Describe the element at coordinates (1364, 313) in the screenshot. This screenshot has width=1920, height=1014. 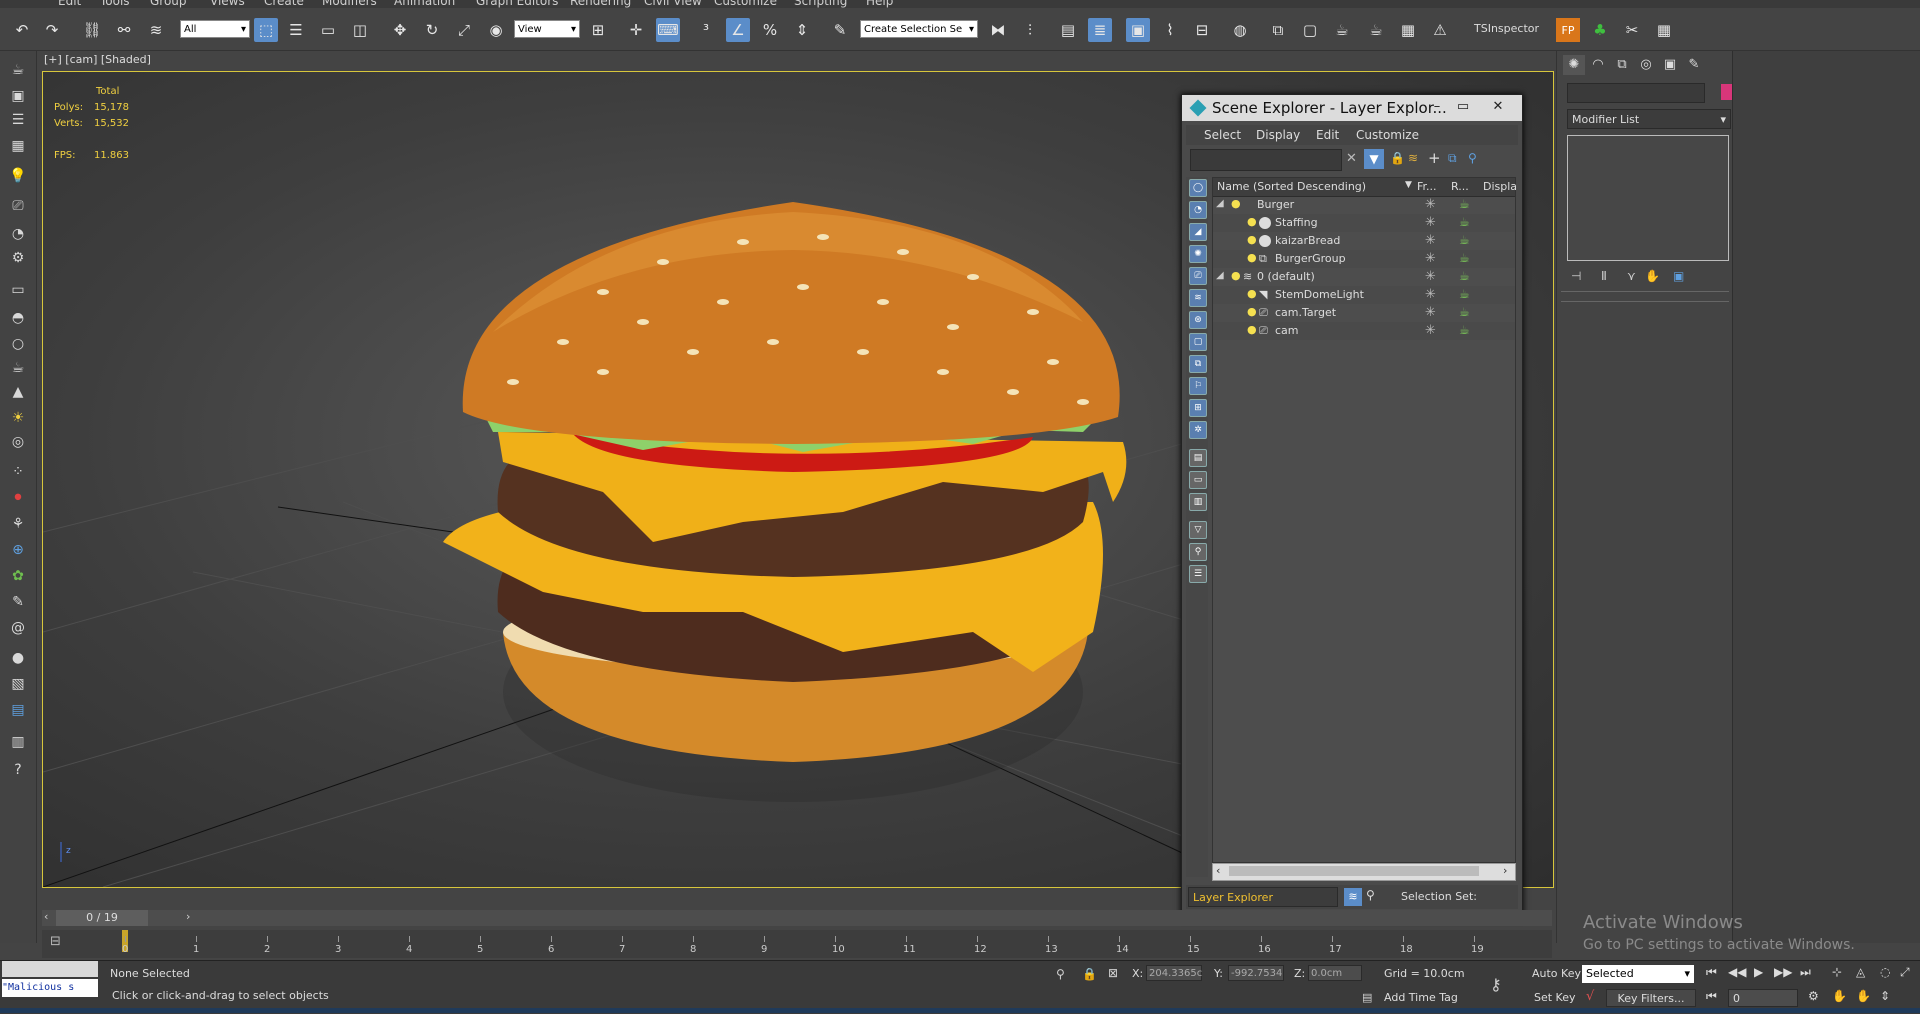
I see `tree-row: ● ⎚ cam.Target ✳ ☕` at that location.